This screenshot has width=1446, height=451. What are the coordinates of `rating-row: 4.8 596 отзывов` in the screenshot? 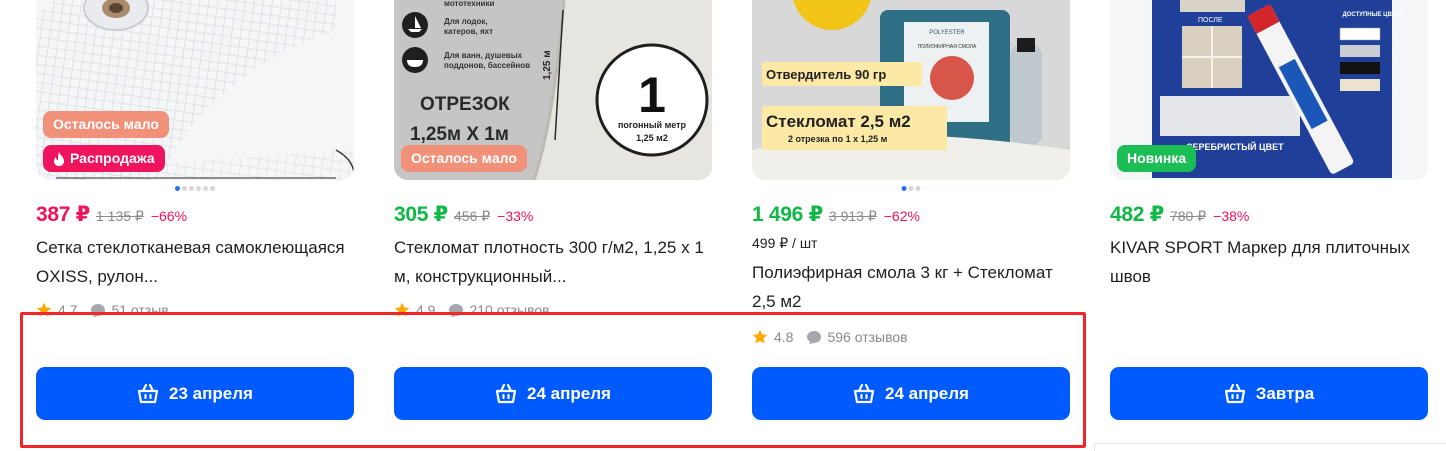 It's located at (830, 337).